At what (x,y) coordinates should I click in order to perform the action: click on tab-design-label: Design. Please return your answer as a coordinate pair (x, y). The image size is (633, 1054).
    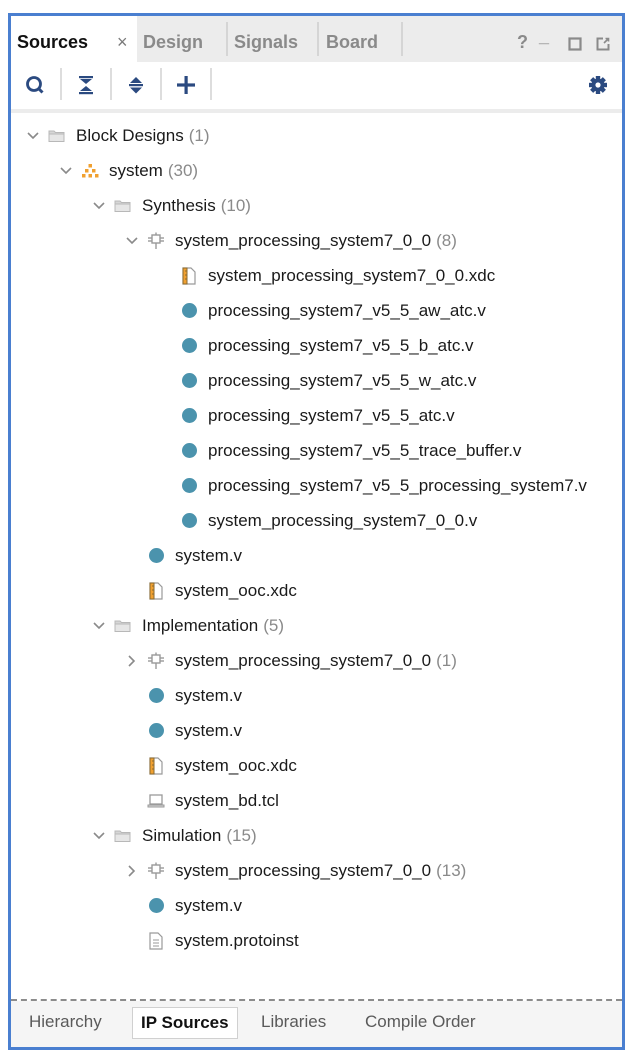
    Looking at the image, I should click on (173, 42).